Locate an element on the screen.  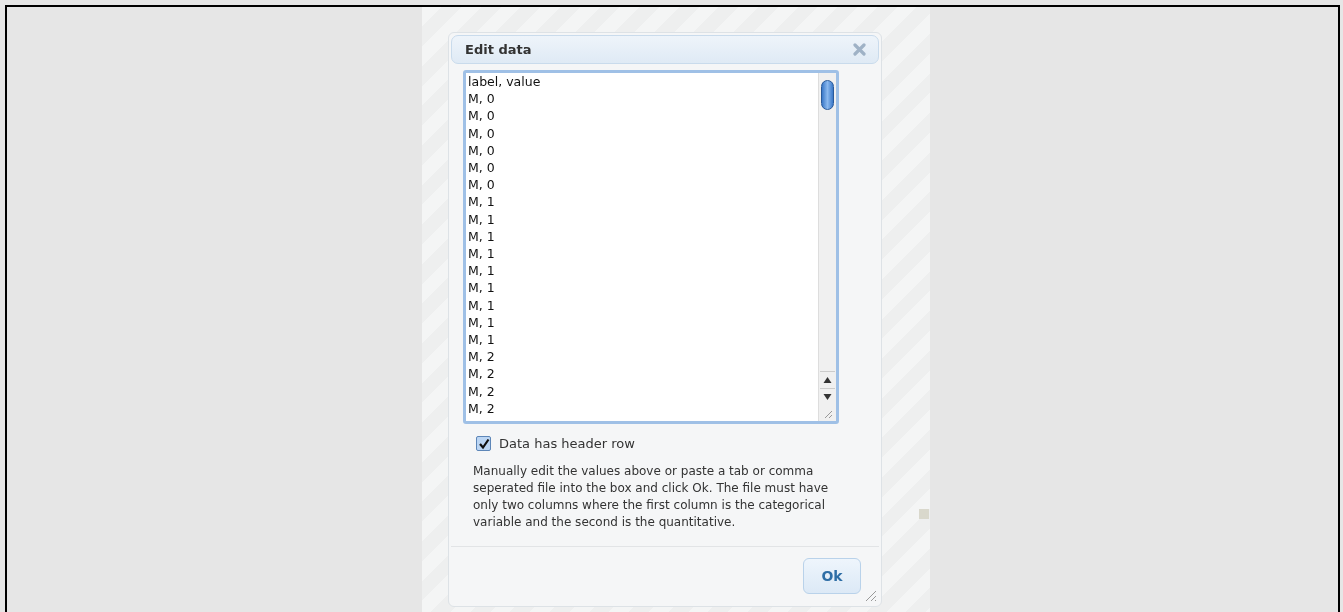
instructions-text: Manually edit the values above or paste a tab or comma seperated file into the box and click Ok. The file must have only two columns where the first column is the categorical variable and the second is the quantitative. is located at coordinates (651, 497).